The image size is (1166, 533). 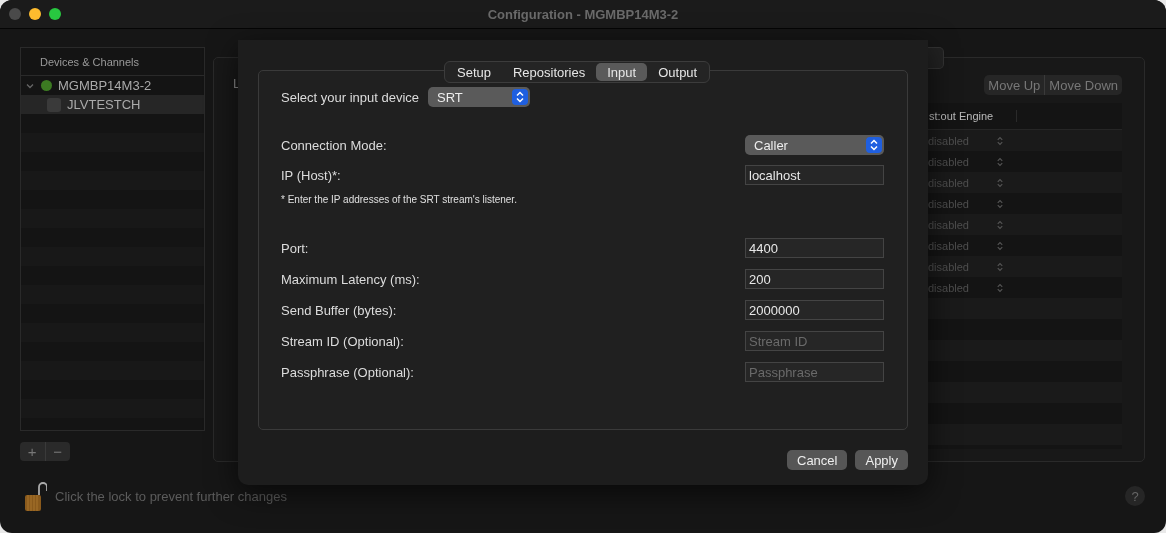 What do you see at coordinates (334, 145) in the screenshot?
I see `field-label: Connection Mode:` at bounding box center [334, 145].